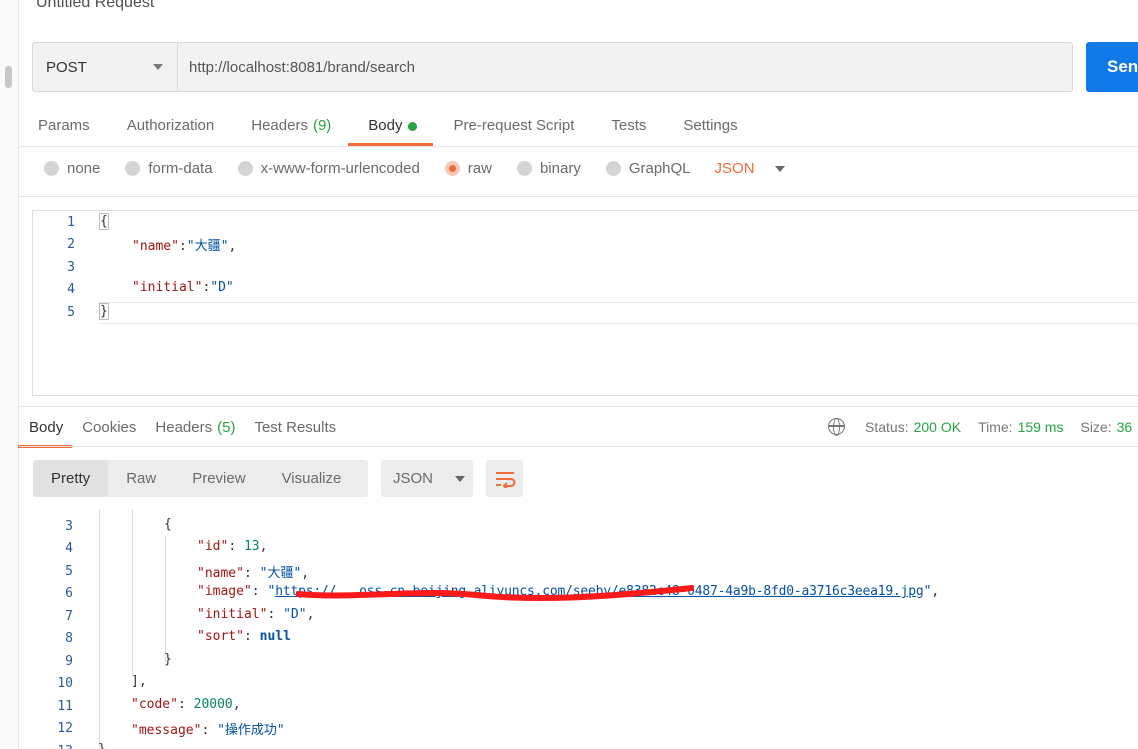 The height and width of the screenshot is (749, 1138). I want to click on tab-body: Body, so click(390, 127).